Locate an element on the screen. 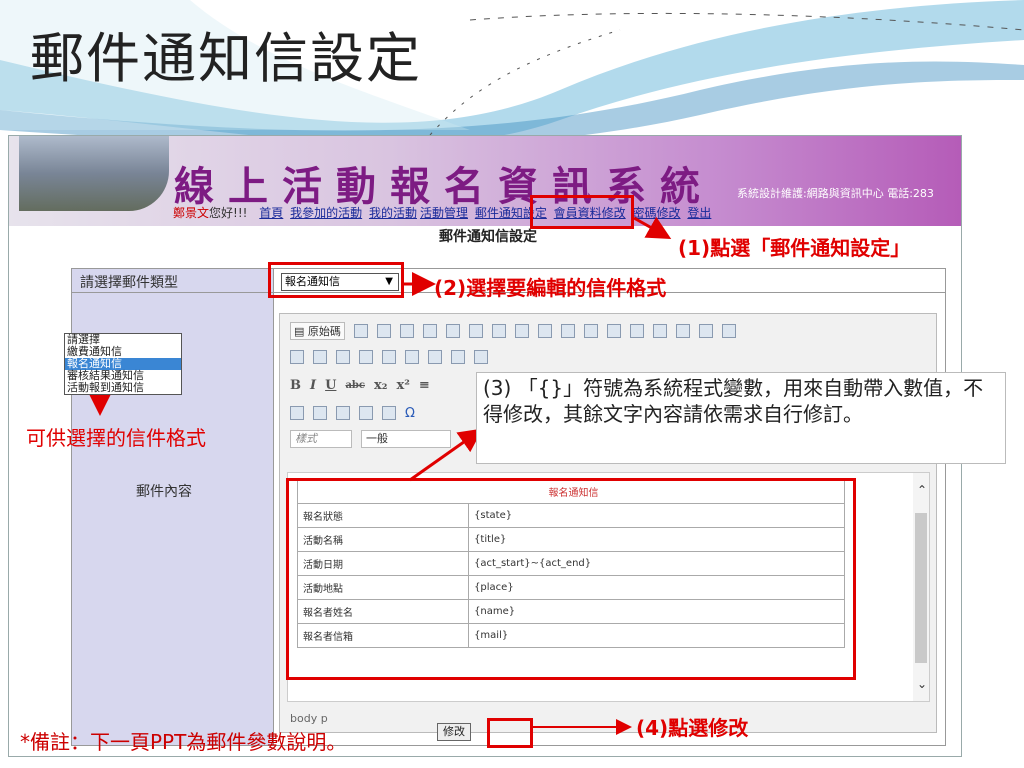 The width and height of the screenshot is (1024, 768). replace-icon is located at coordinates (682, 331).